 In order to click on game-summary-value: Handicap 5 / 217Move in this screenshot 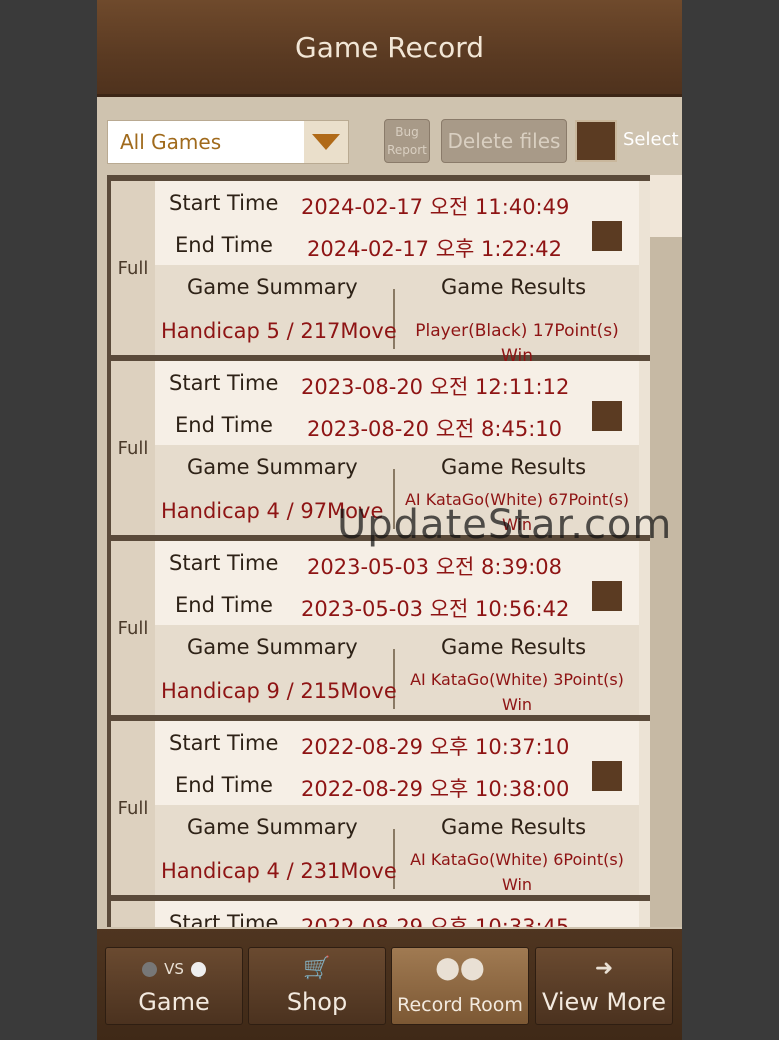, I will do `click(279, 331)`.